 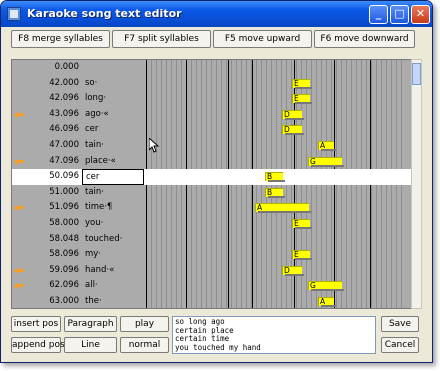 I want to click on row-syllable: ago·«, so click(x=113, y=115).